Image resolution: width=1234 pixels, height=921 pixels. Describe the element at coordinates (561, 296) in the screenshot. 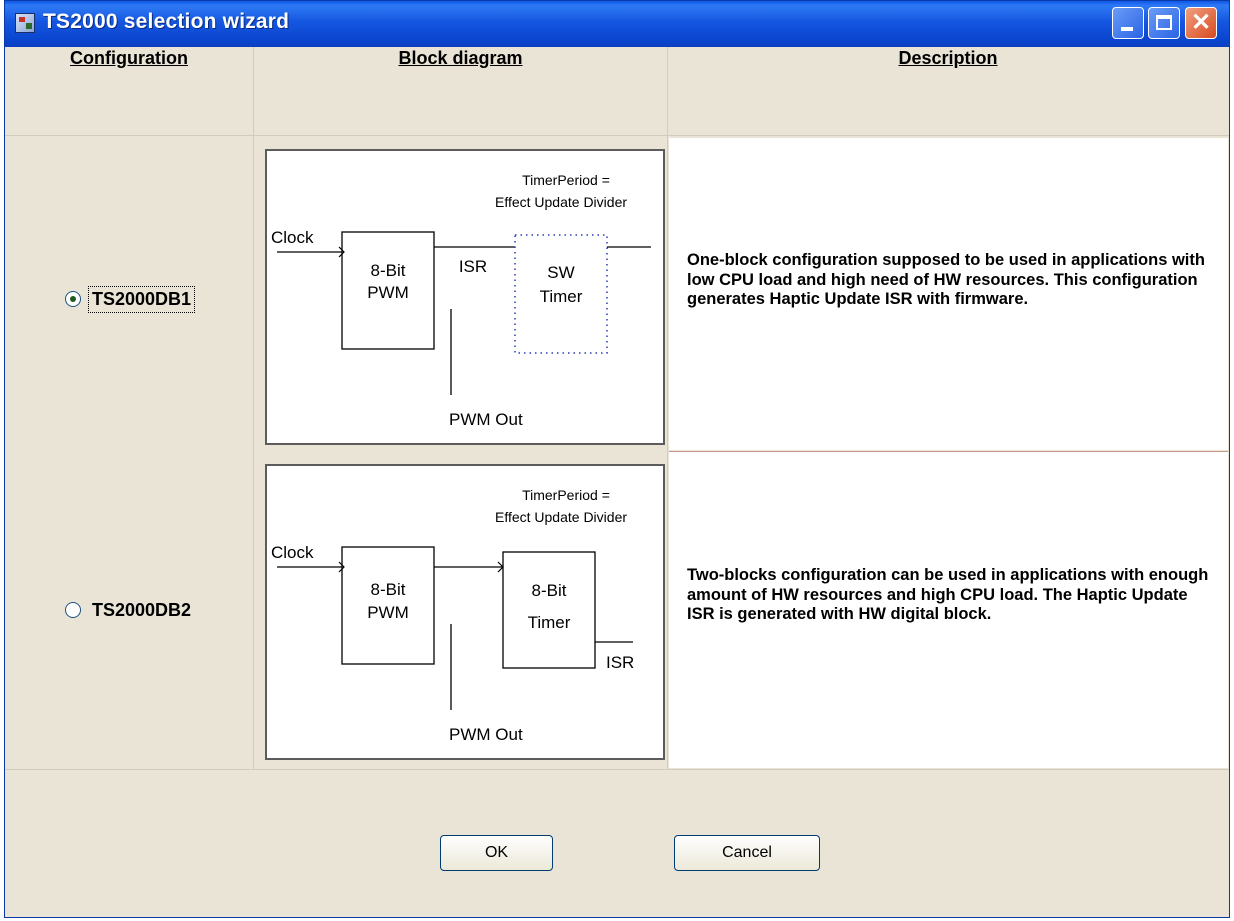

I see `sw-timer-label: Timer` at that location.